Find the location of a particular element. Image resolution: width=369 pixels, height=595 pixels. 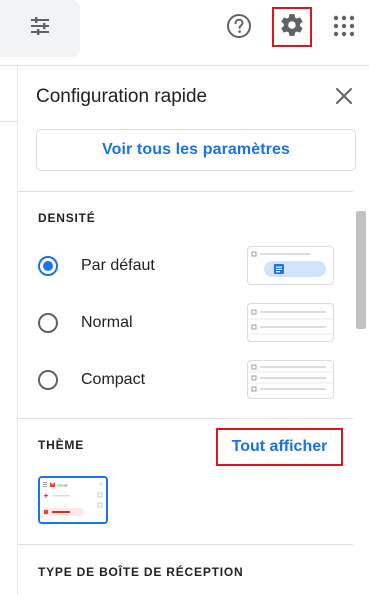

top-bar is located at coordinates (184, 33).